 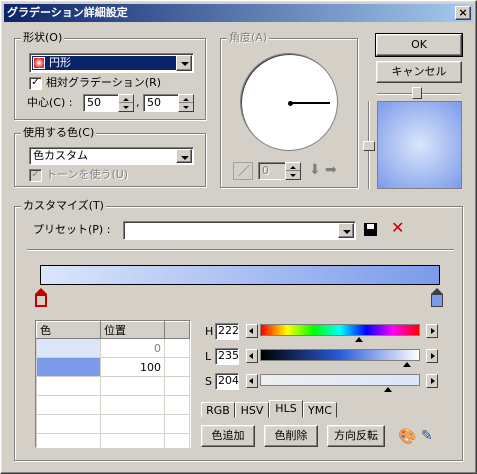 I want to click on angle-line-icon, so click(x=243, y=171).